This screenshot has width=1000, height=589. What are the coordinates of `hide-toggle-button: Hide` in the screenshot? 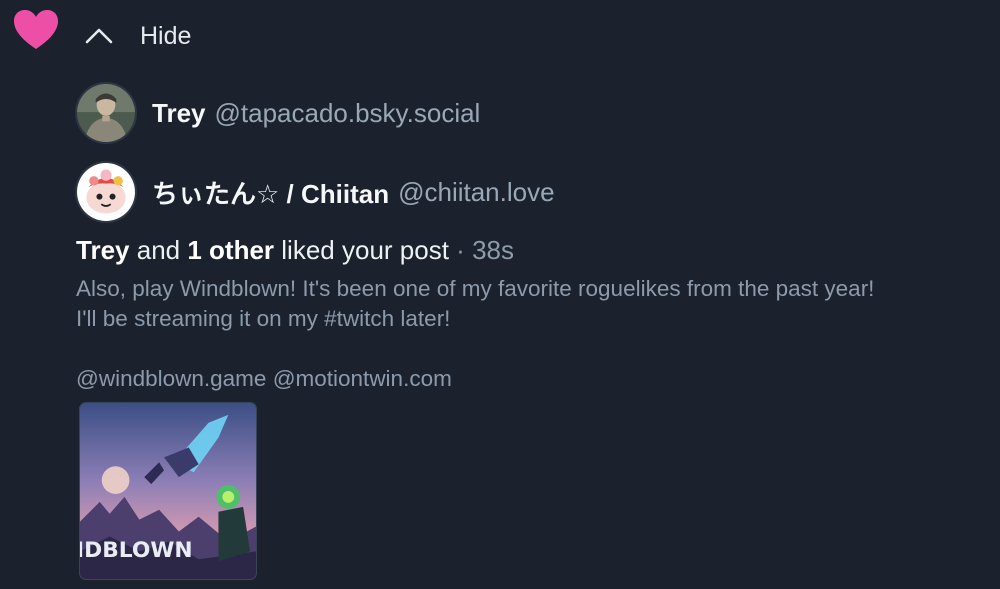 It's located at (137, 36).